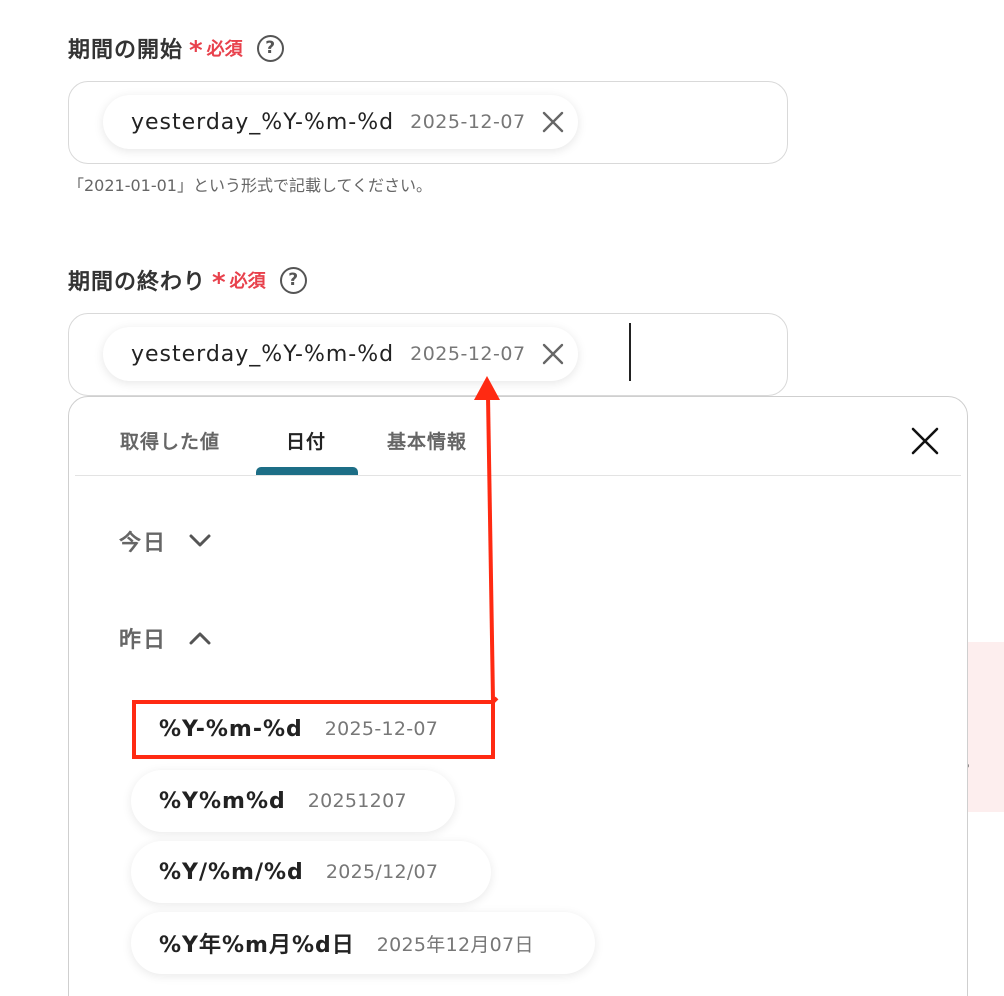  I want to click on section-yesterday: 昨日, so click(165, 638).